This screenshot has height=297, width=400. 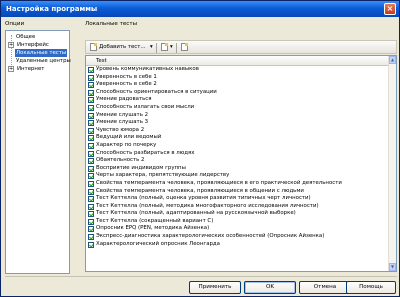 I want to click on properties-icon, so click(x=184, y=46).